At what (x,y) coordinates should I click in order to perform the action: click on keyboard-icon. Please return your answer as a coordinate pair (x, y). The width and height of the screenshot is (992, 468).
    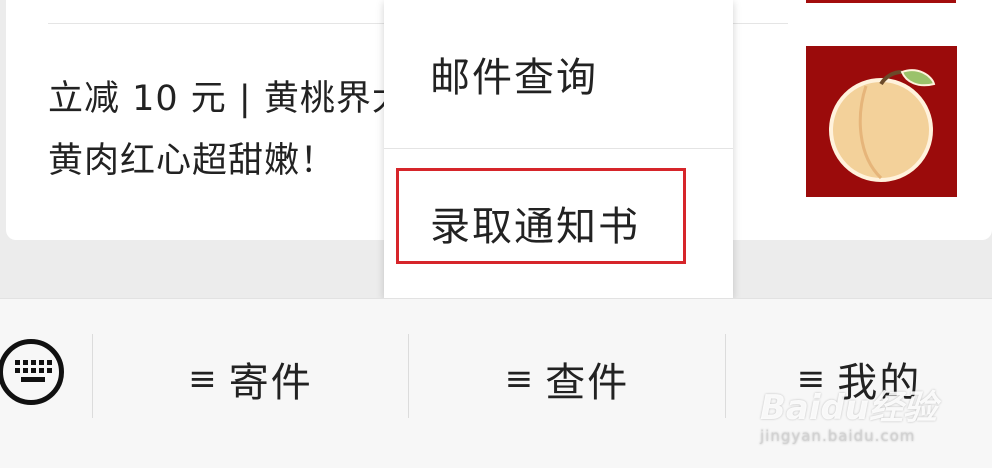
    Looking at the image, I should click on (33, 371).